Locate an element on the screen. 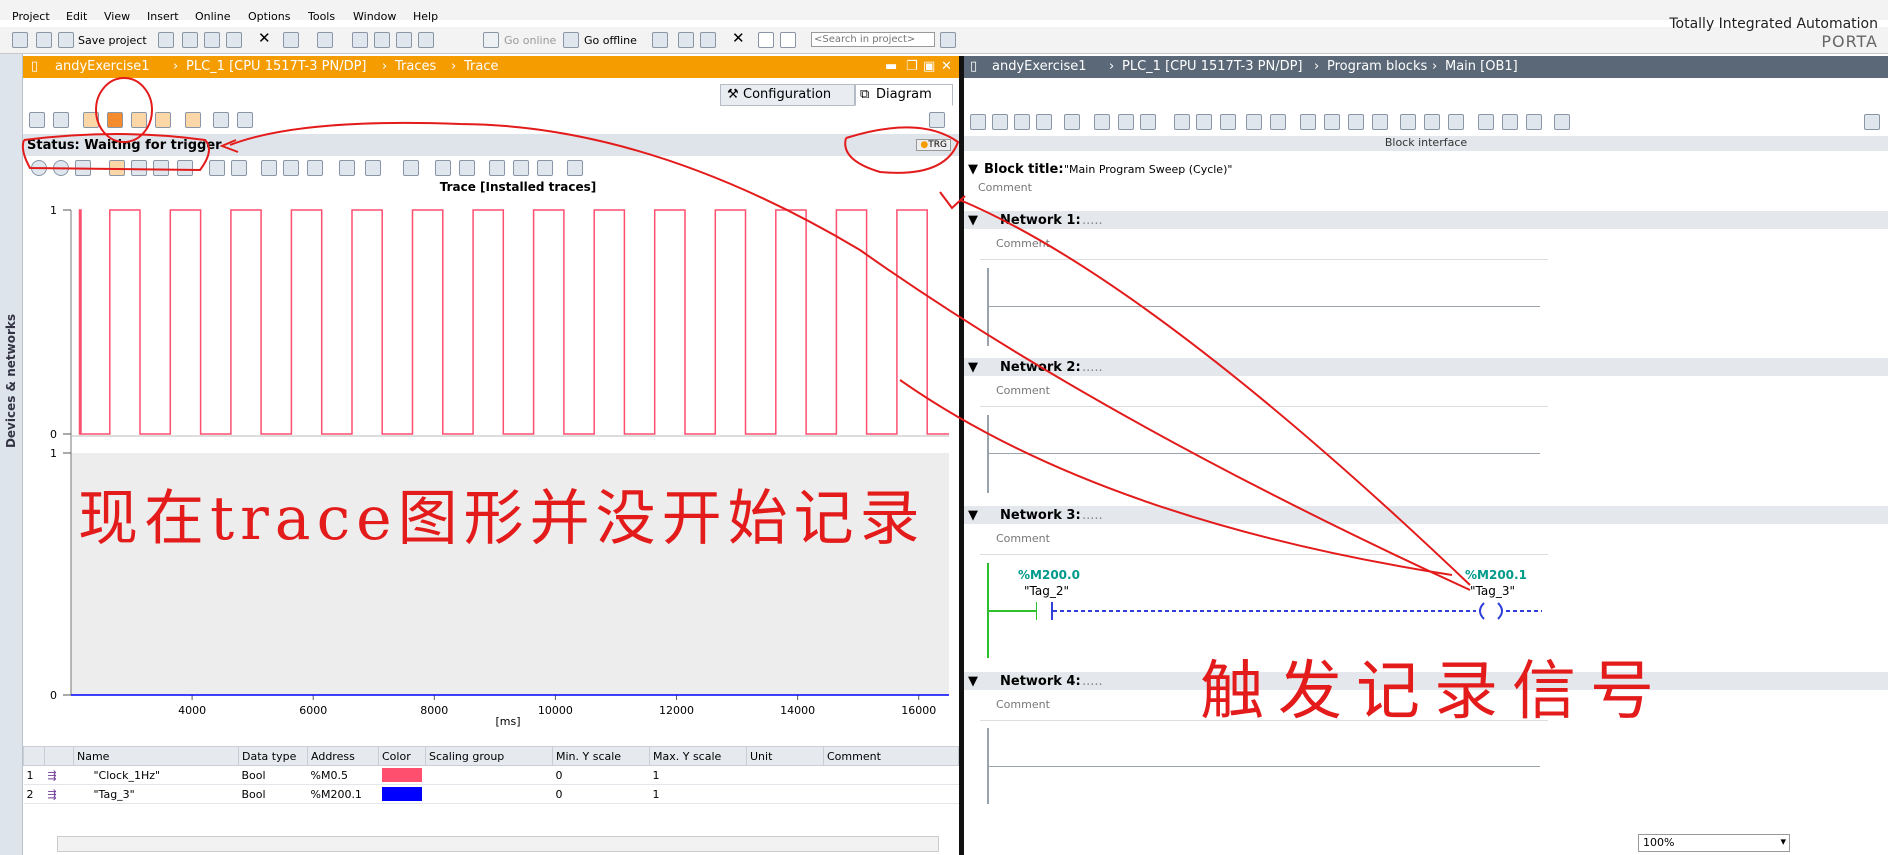 The height and width of the screenshot is (855, 1888). accessible-devices-icon is located at coordinates (660, 40).